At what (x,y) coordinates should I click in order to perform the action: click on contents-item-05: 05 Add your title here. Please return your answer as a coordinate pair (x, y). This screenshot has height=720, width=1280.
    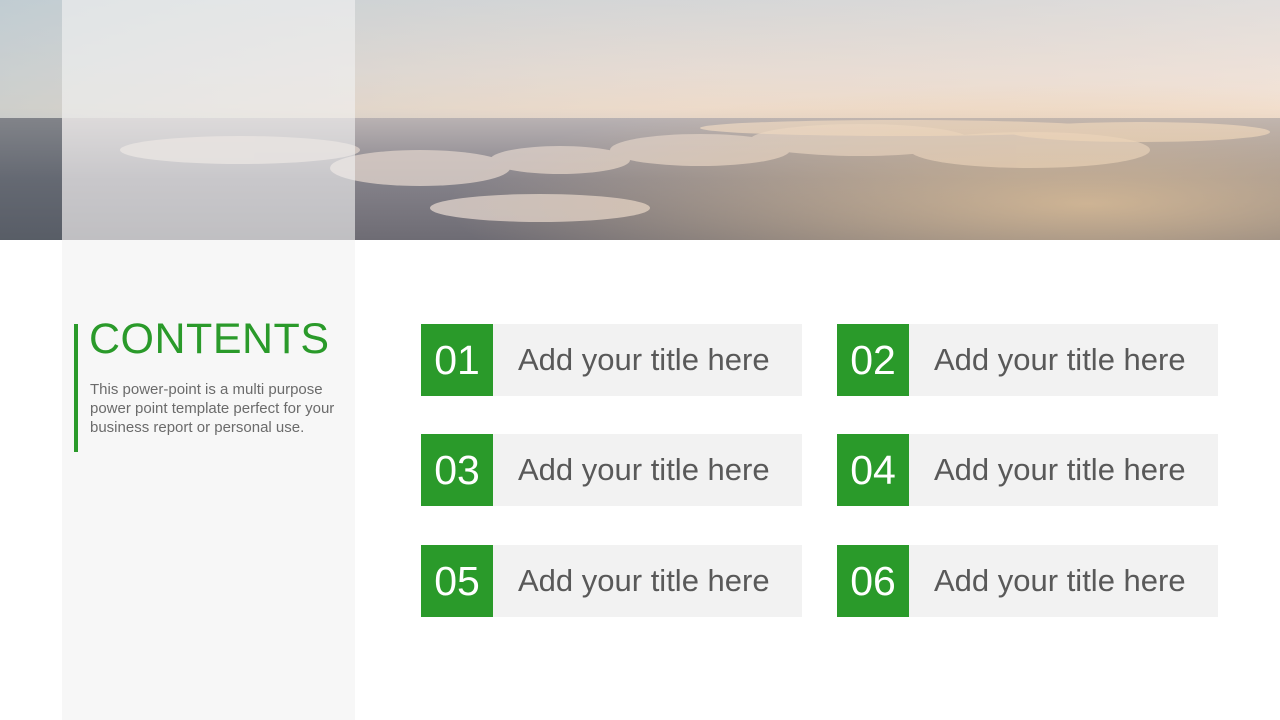
    Looking at the image, I should click on (611, 581).